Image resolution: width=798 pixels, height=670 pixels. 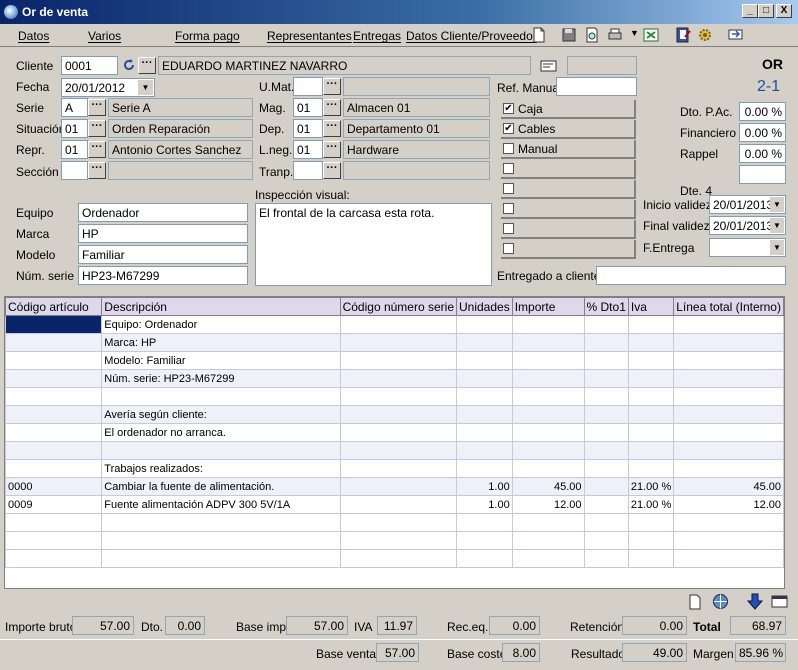 What do you see at coordinates (568, 109) in the screenshot?
I see `check-item: ✔ Caja` at bounding box center [568, 109].